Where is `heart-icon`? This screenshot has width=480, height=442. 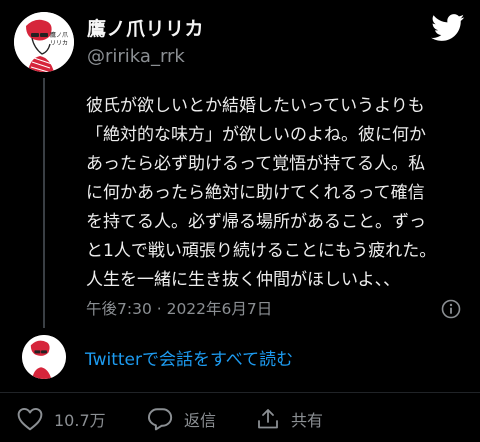
heart-icon is located at coordinates (30, 419).